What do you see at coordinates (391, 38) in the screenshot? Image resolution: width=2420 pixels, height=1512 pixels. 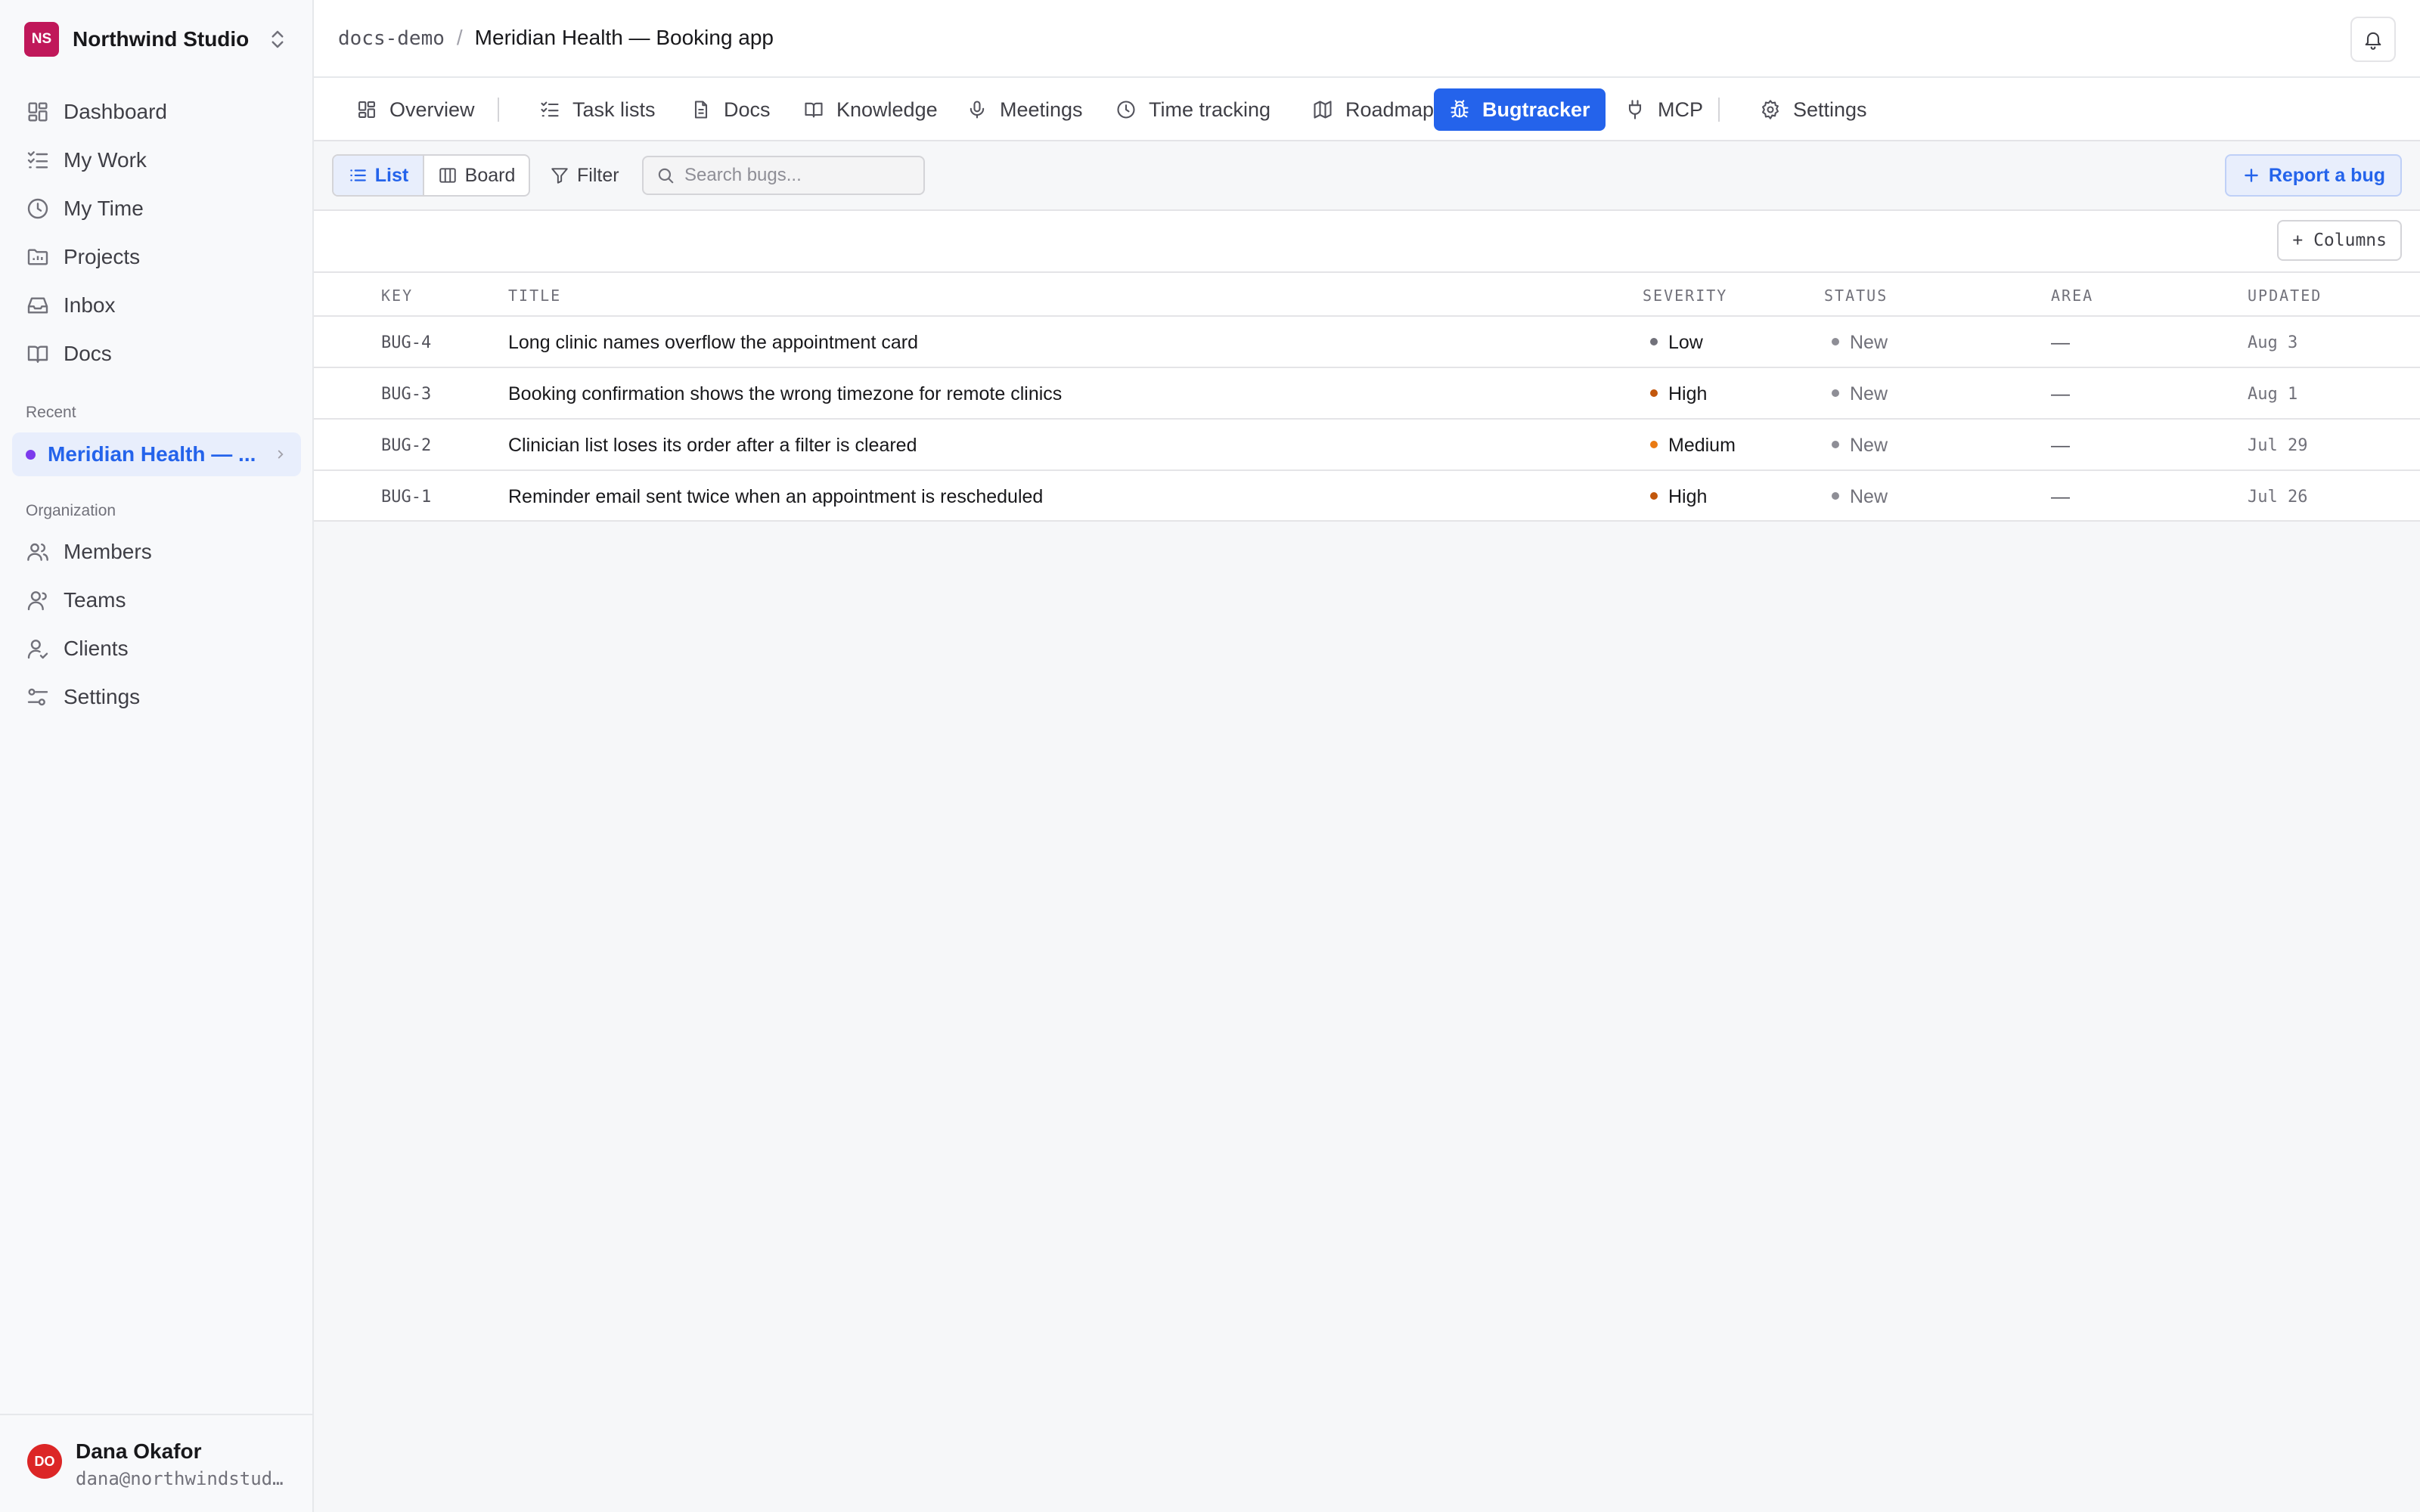 I see `breadcrumb-org: docs-demo` at bounding box center [391, 38].